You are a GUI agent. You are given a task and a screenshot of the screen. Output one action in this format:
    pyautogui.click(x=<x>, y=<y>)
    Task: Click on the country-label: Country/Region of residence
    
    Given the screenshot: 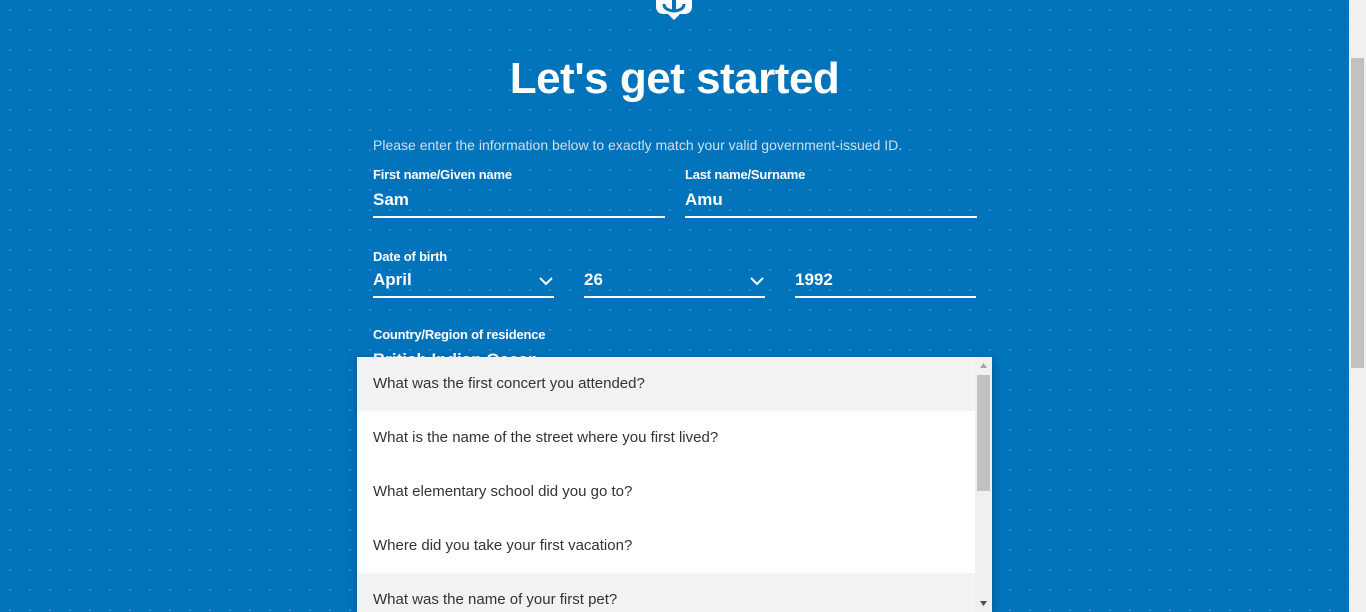 What is the action you would take?
    pyautogui.click(x=459, y=334)
    